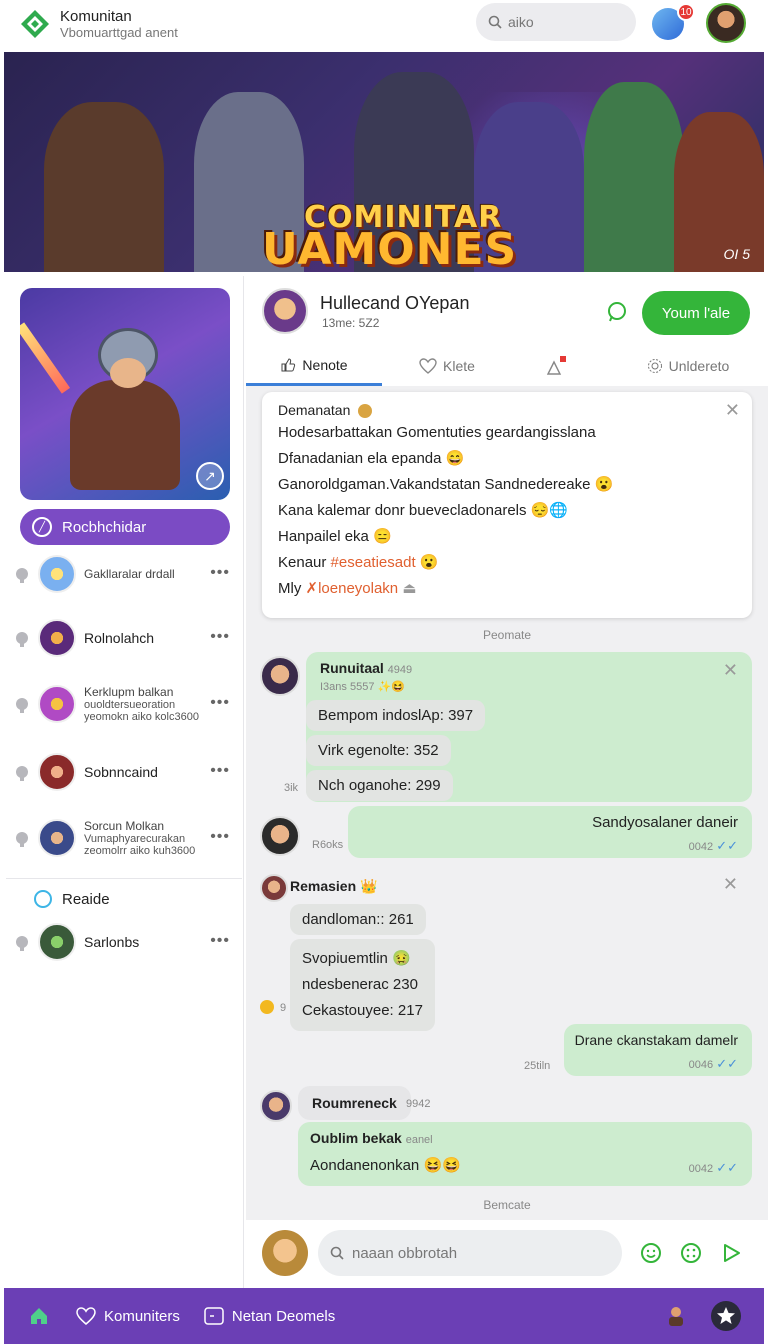 This screenshot has width=768, height=1344. Describe the element at coordinates (616, 312) in the screenshot. I see `chat-bubble-icon` at that location.